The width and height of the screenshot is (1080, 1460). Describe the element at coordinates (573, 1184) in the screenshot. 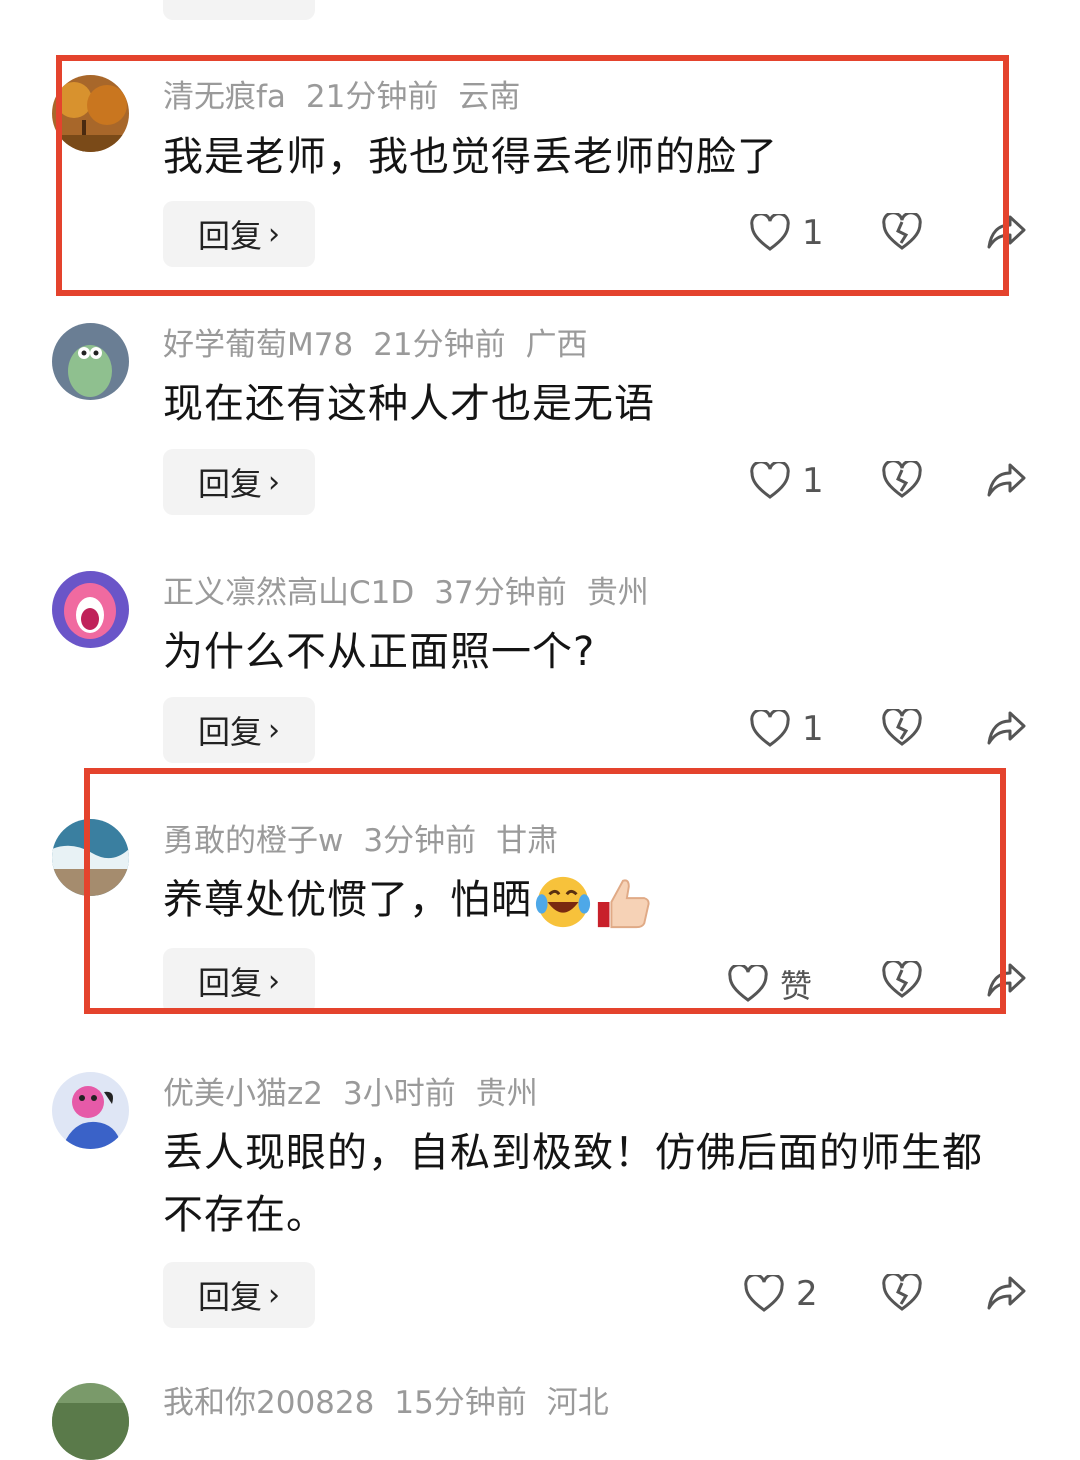

I see `comment-text: 丢人现眼的，自私到极致！仿佛后面的师生都不存在。` at that location.